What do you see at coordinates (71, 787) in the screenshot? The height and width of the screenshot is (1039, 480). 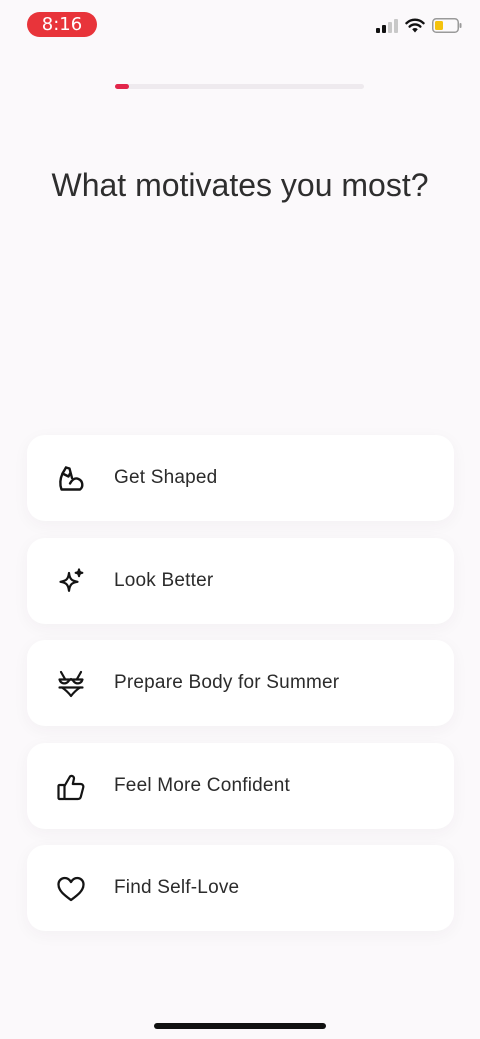 I see `thumbs-up-icon` at bounding box center [71, 787].